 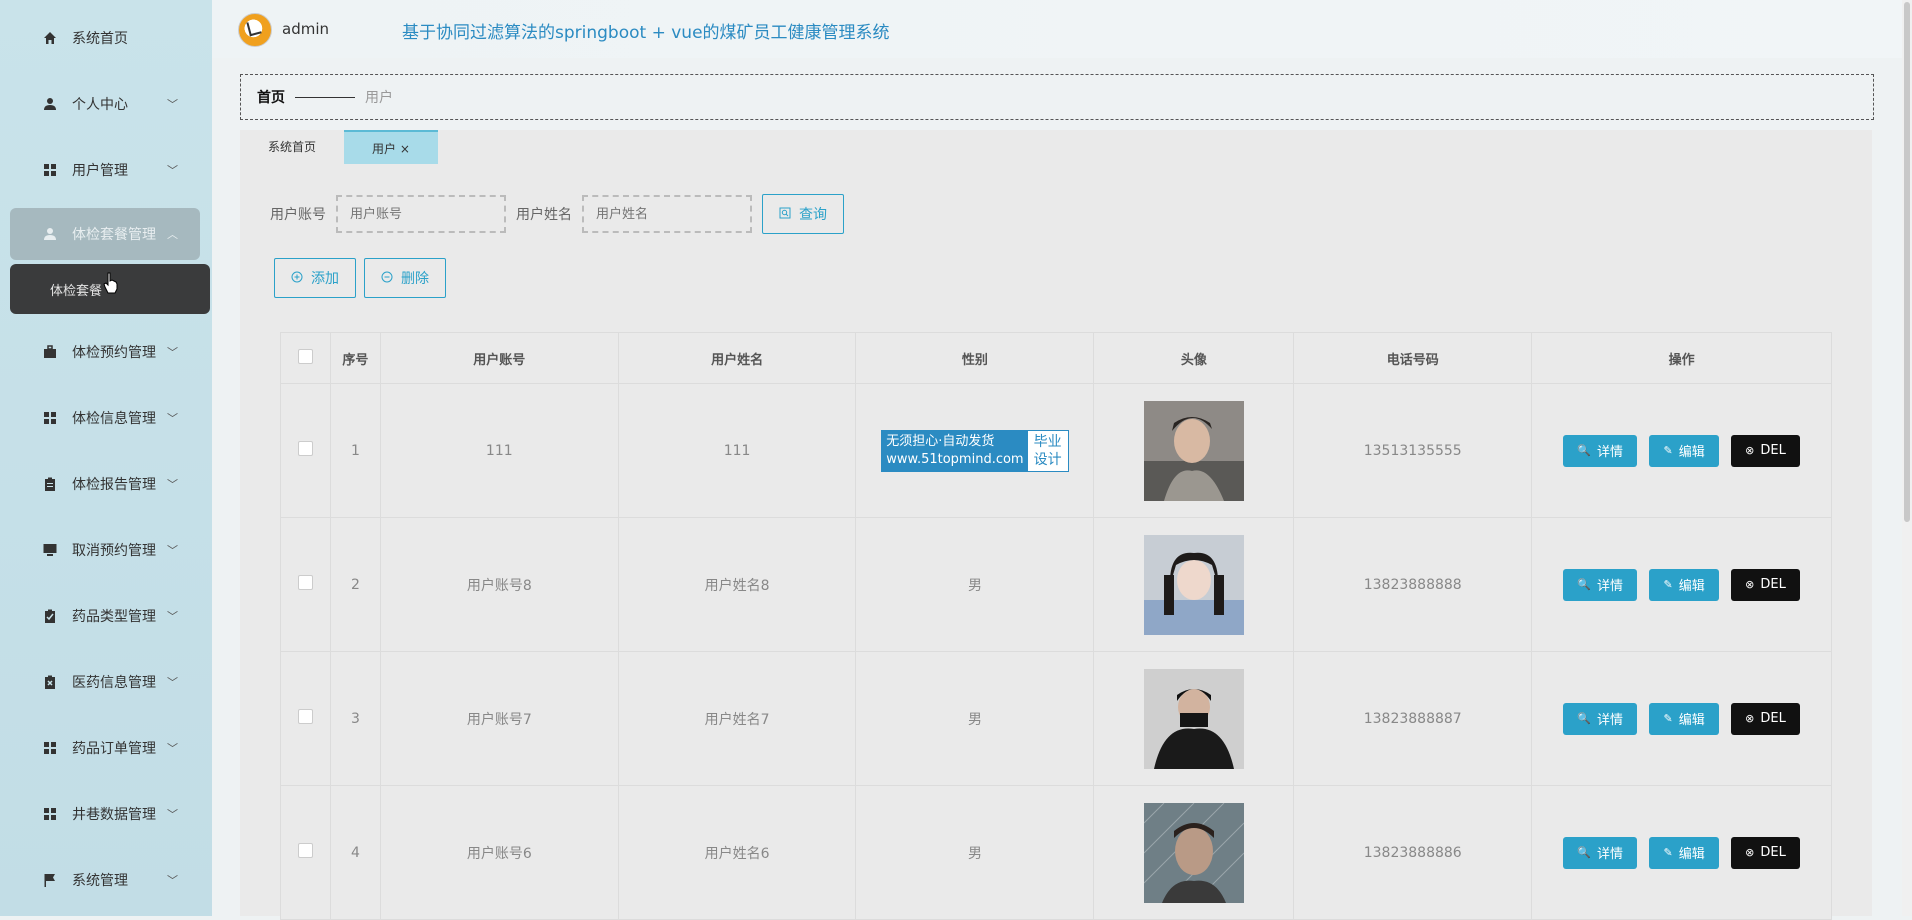 I want to click on tab-bar: 系统首页 用户 ×, so click(x=339, y=147).